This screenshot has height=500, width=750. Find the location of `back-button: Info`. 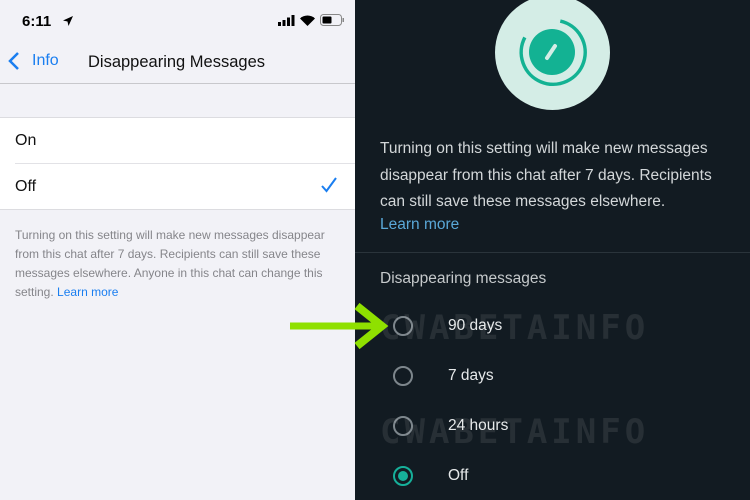

back-button: Info is located at coordinates (33, 61).